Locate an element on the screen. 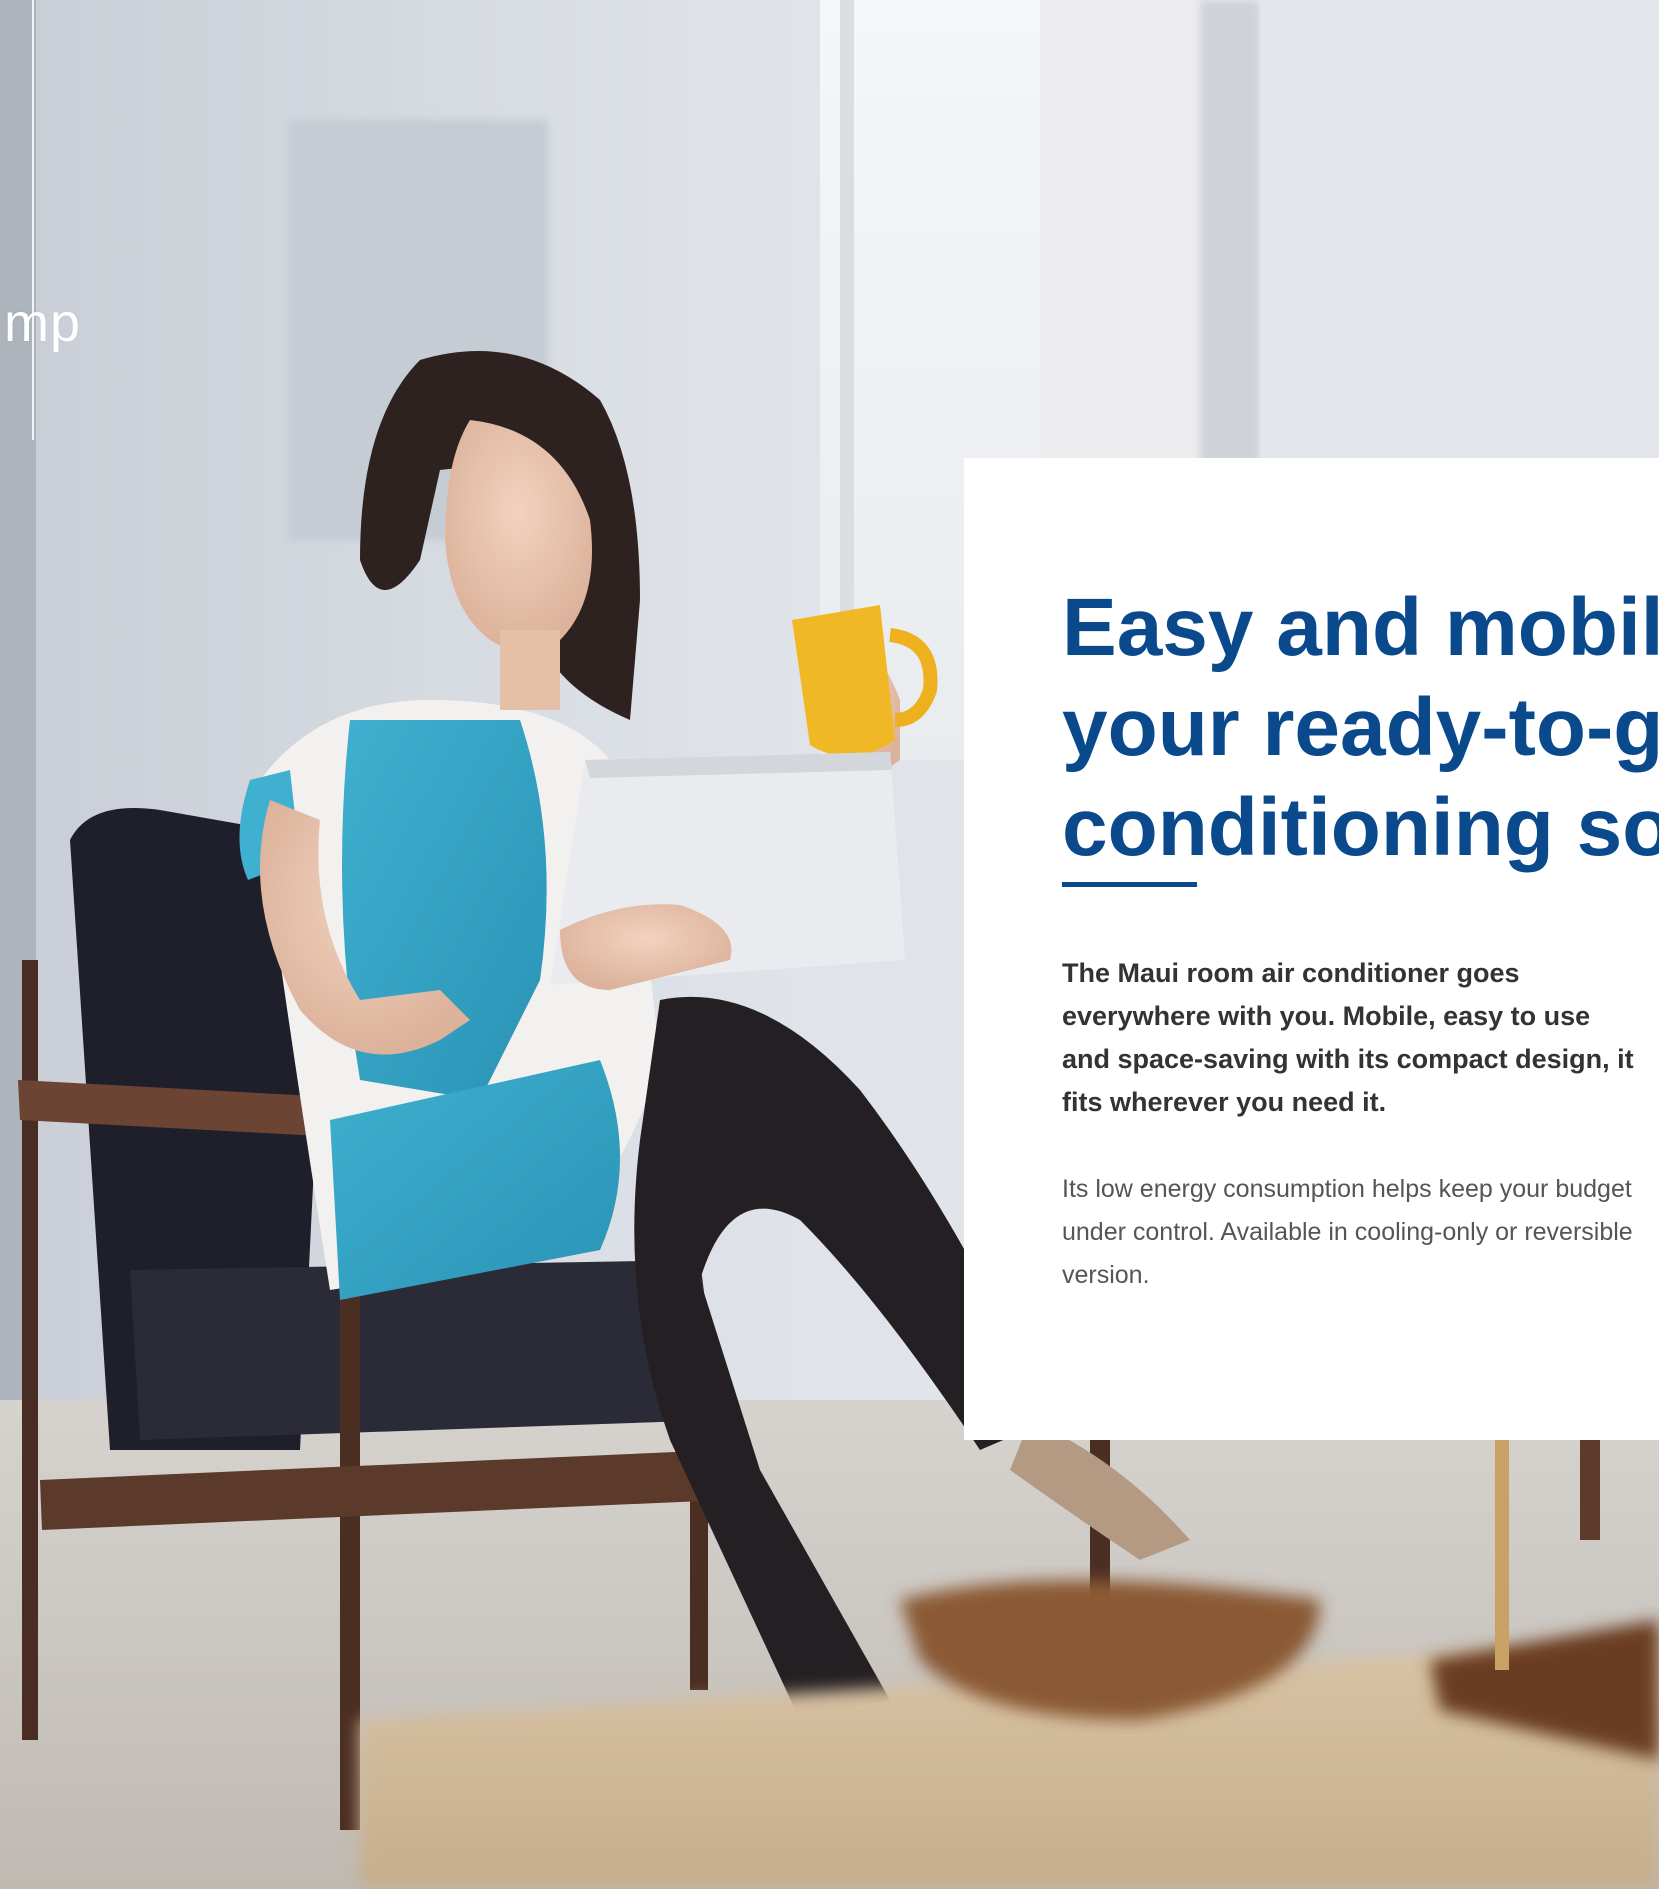 This screenshot has width=1659, height=1889. card-title-line-2: your ready-to-g is located at coordinates (1360, 727).